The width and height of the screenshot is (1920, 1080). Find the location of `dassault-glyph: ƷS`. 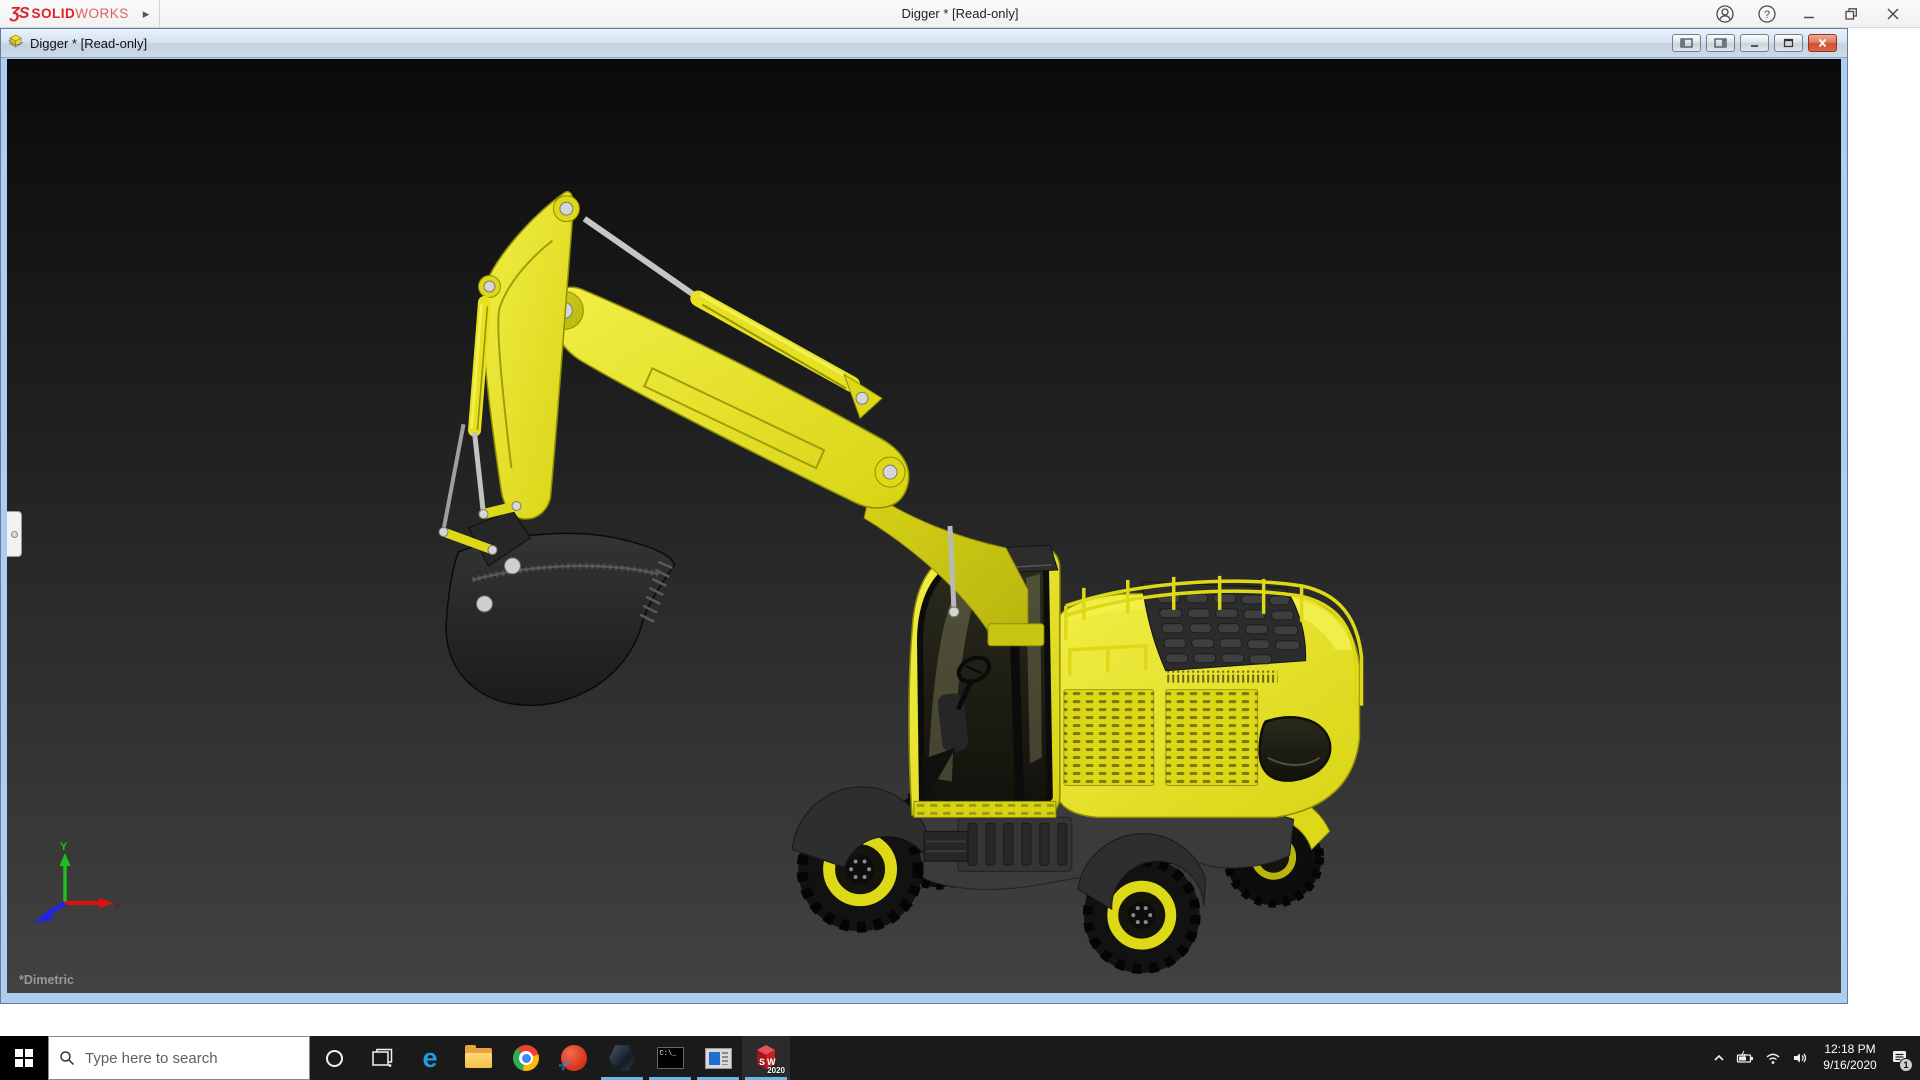

dassault-glyph: ƷS is located at coordinates (19, 13).